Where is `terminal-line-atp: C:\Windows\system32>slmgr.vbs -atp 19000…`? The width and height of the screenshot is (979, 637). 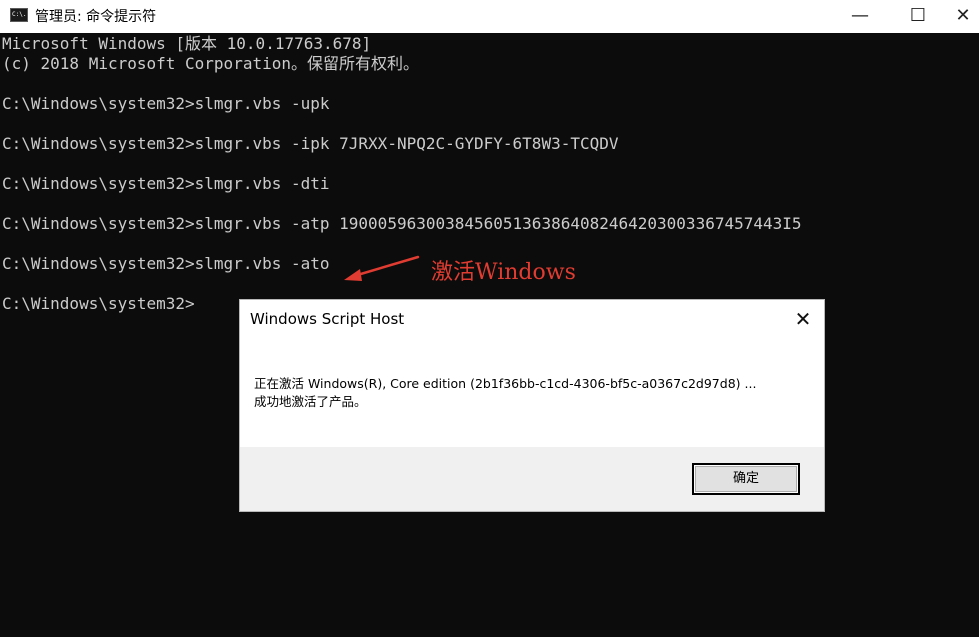 terminal-line-atp: C:\Windows\system32>slmgr.vbs -atp 19000… is located at coordinates (402, 223).